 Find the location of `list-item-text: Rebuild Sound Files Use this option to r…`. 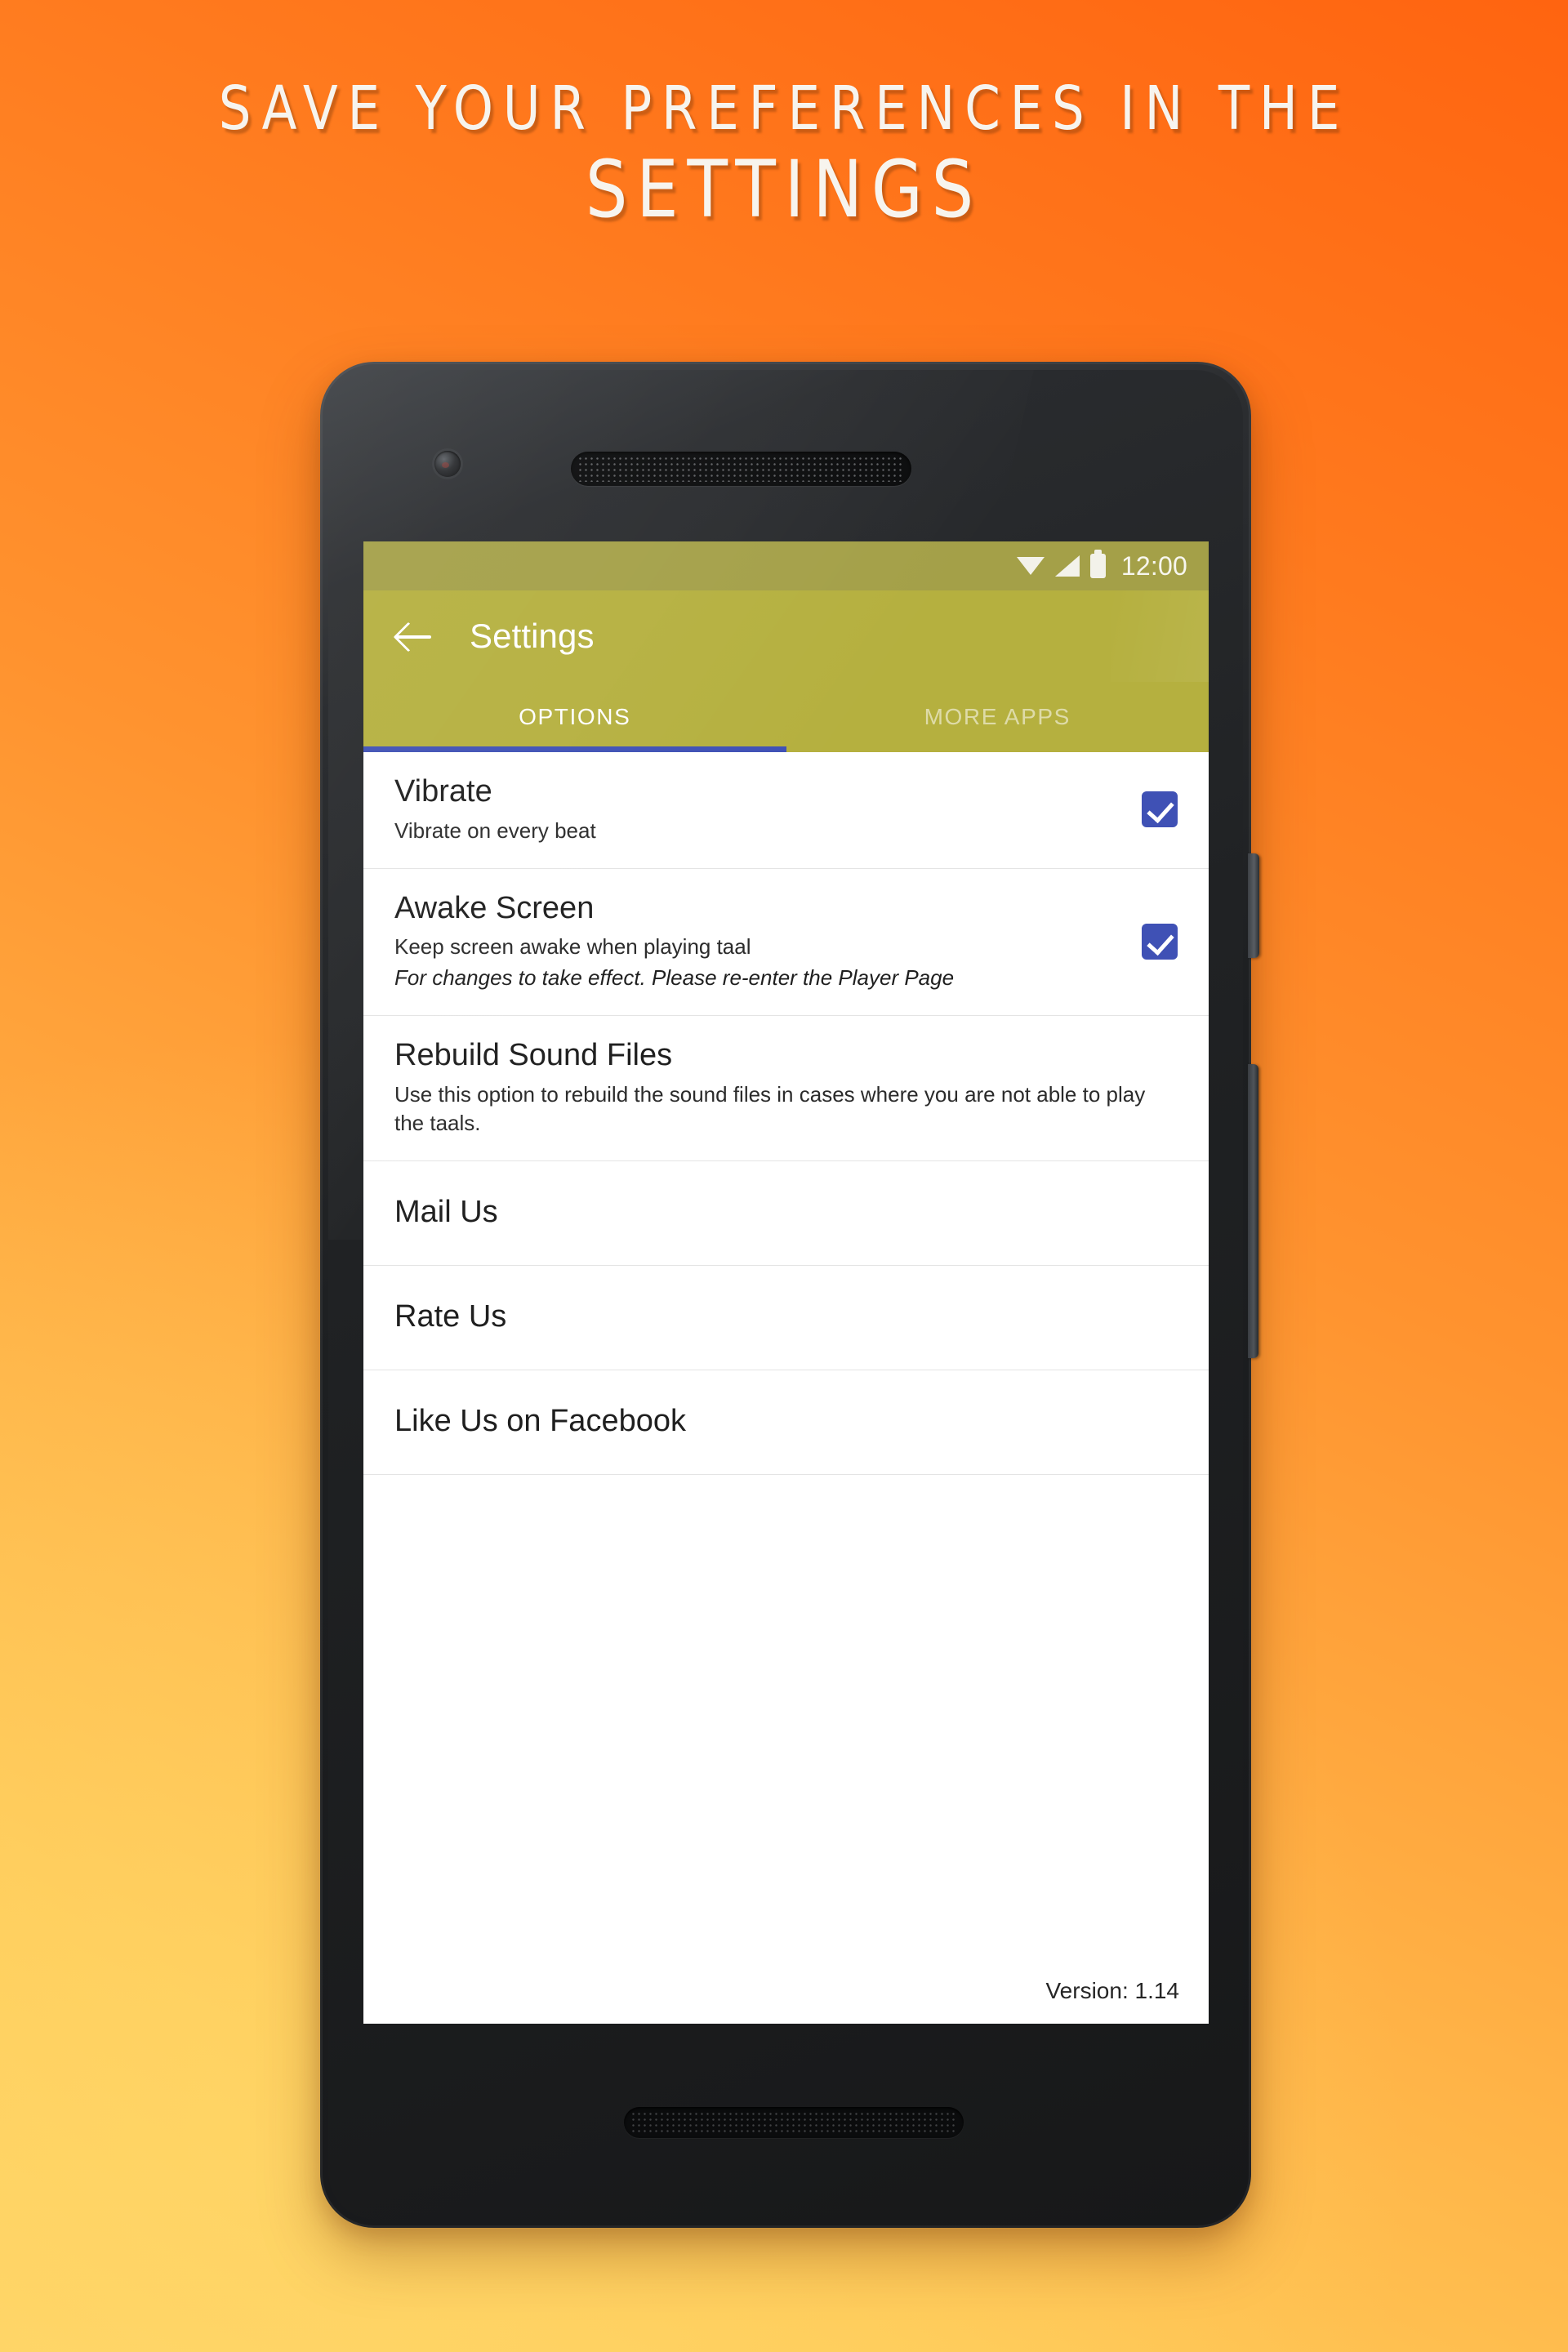

list-item-text: Rebuild Sound Files Use this option to r… is located at coordinates (786, 1087).